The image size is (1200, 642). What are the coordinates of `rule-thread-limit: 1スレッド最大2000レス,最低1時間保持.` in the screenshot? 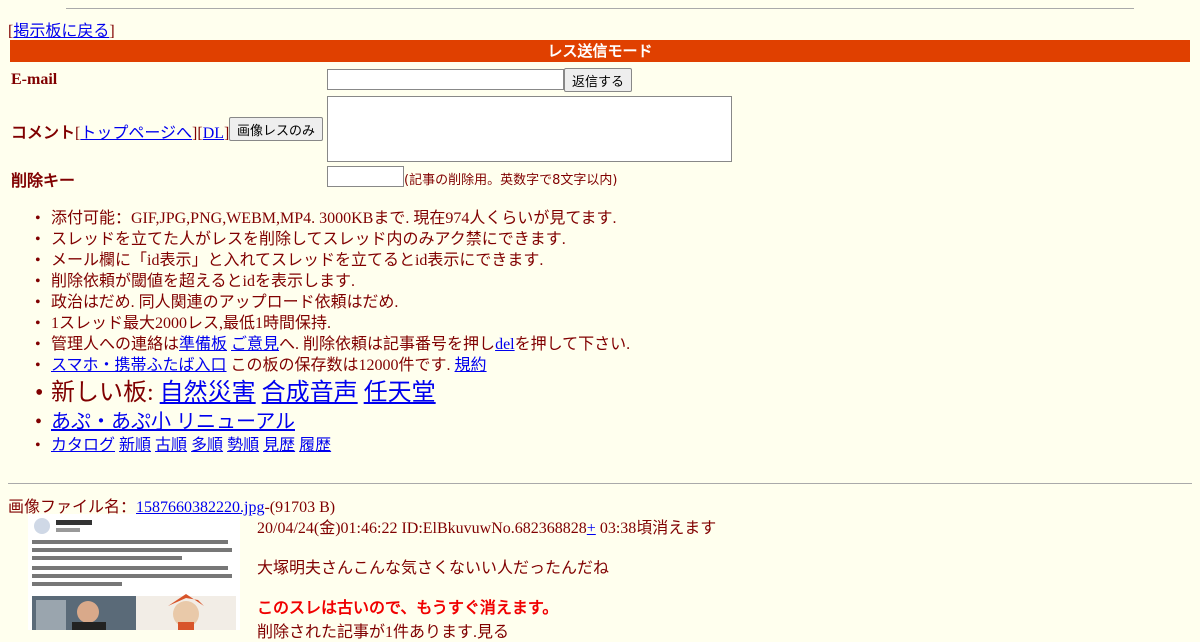 It's located at (332, 323).